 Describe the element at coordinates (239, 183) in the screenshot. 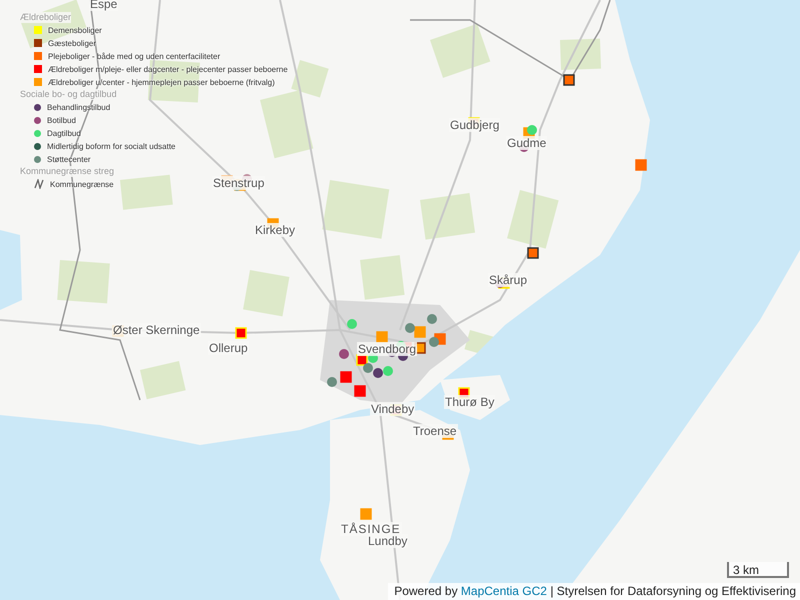

I see `place-label: Stenstrup` at that location.